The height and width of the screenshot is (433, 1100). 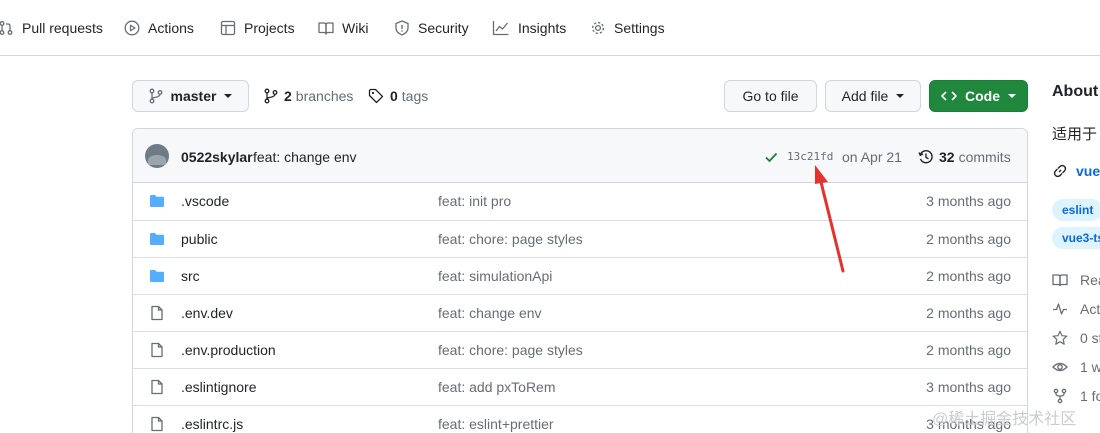 What do you see at coordinates (1090, 309) in the screenshot?
I see `activity-label: Act` at bounding box center [1090, 309].